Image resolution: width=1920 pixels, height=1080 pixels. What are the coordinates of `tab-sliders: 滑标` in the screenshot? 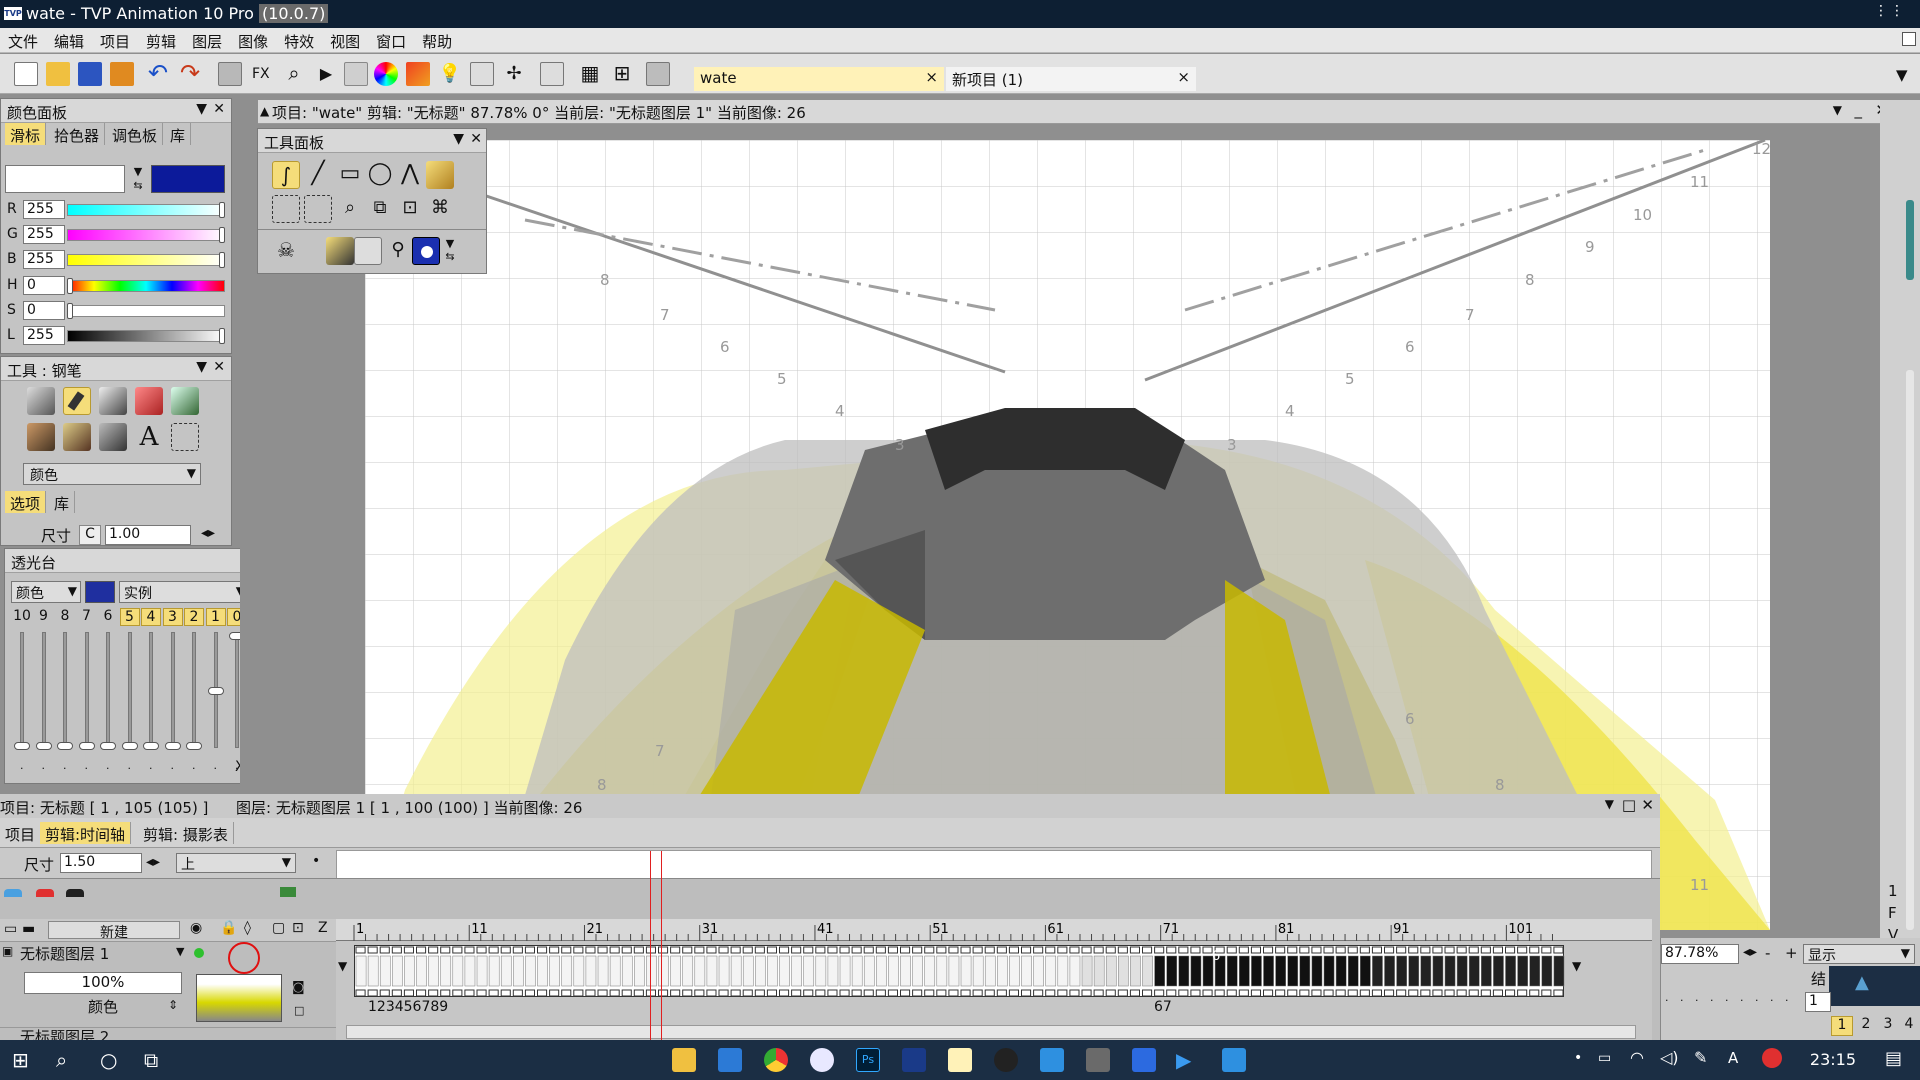 It's located at (26, 134).